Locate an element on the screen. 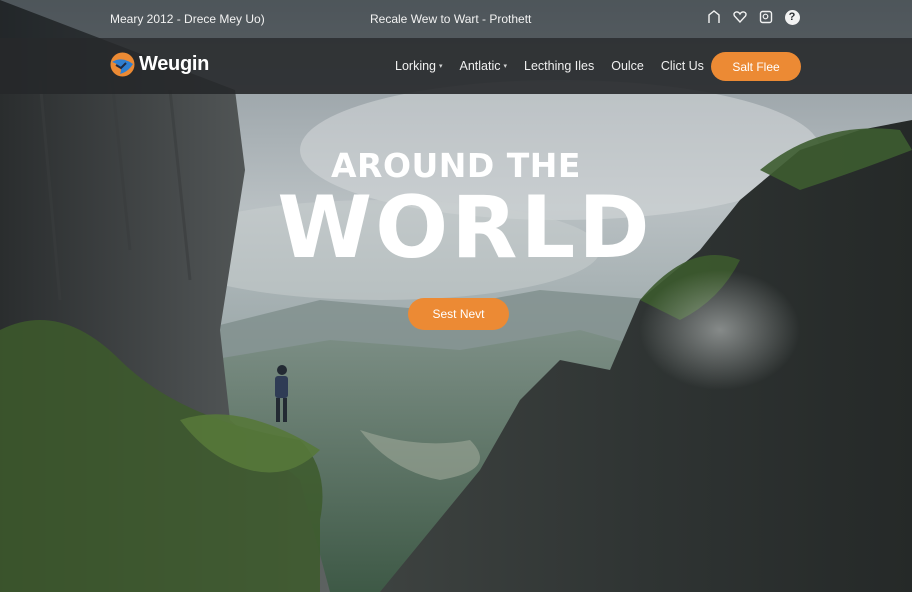 The image size is (912, 592). nav-item-lorking: Lorking ▾ is located at coordinates (419, 66).